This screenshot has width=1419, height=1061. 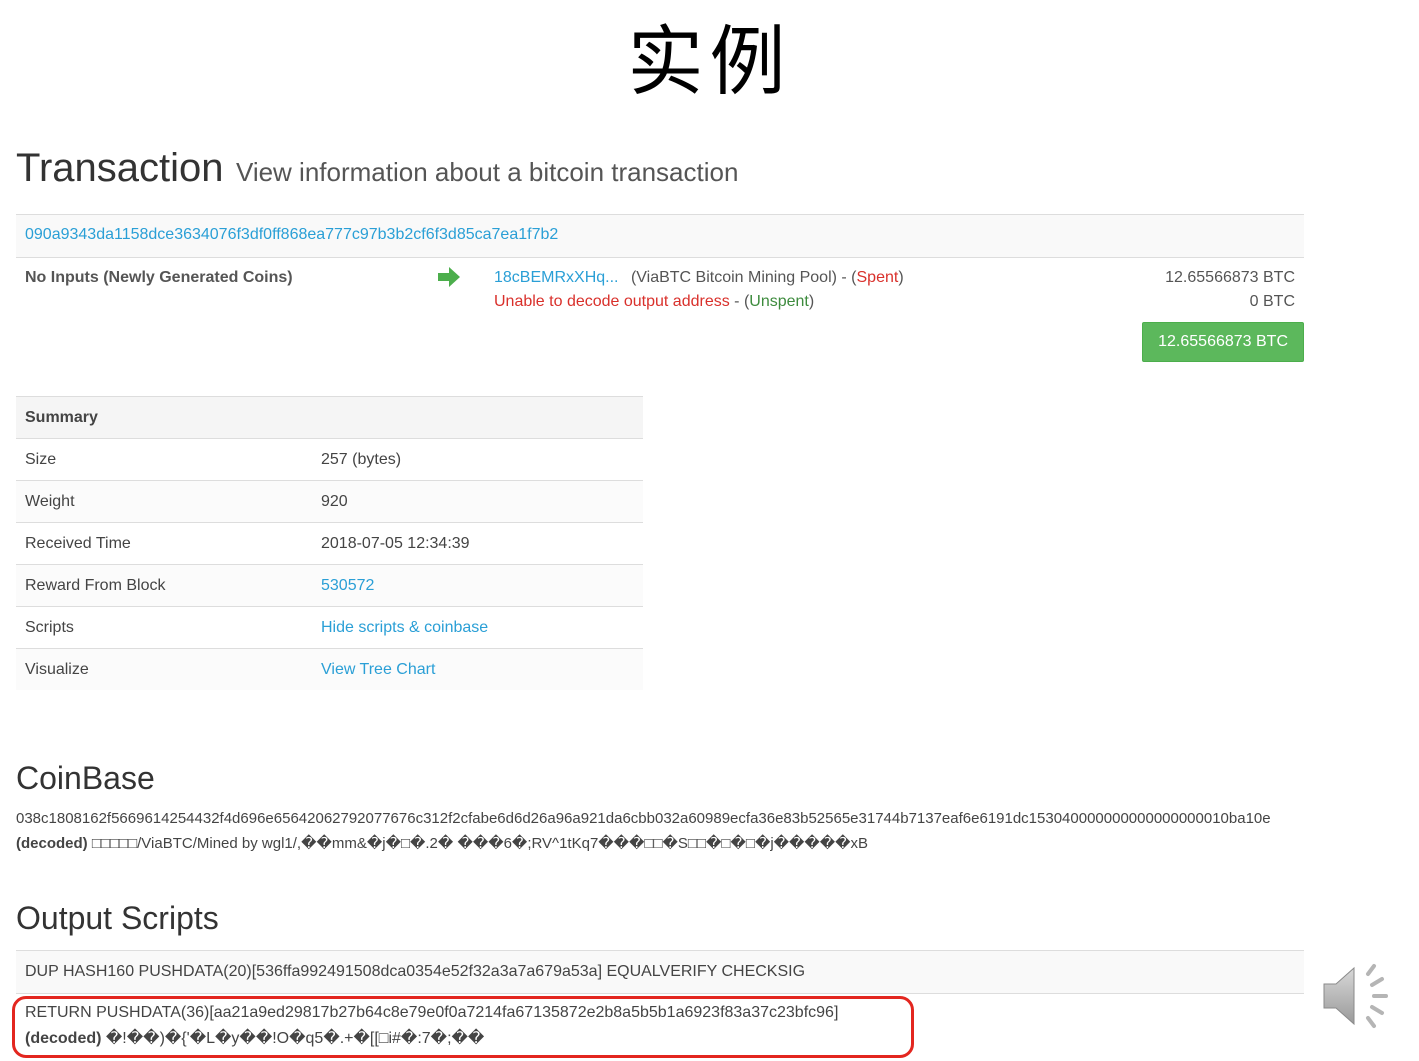 I want to click on total-btc-button: 12.65566873 BTC, so click(x=1223, y=342).